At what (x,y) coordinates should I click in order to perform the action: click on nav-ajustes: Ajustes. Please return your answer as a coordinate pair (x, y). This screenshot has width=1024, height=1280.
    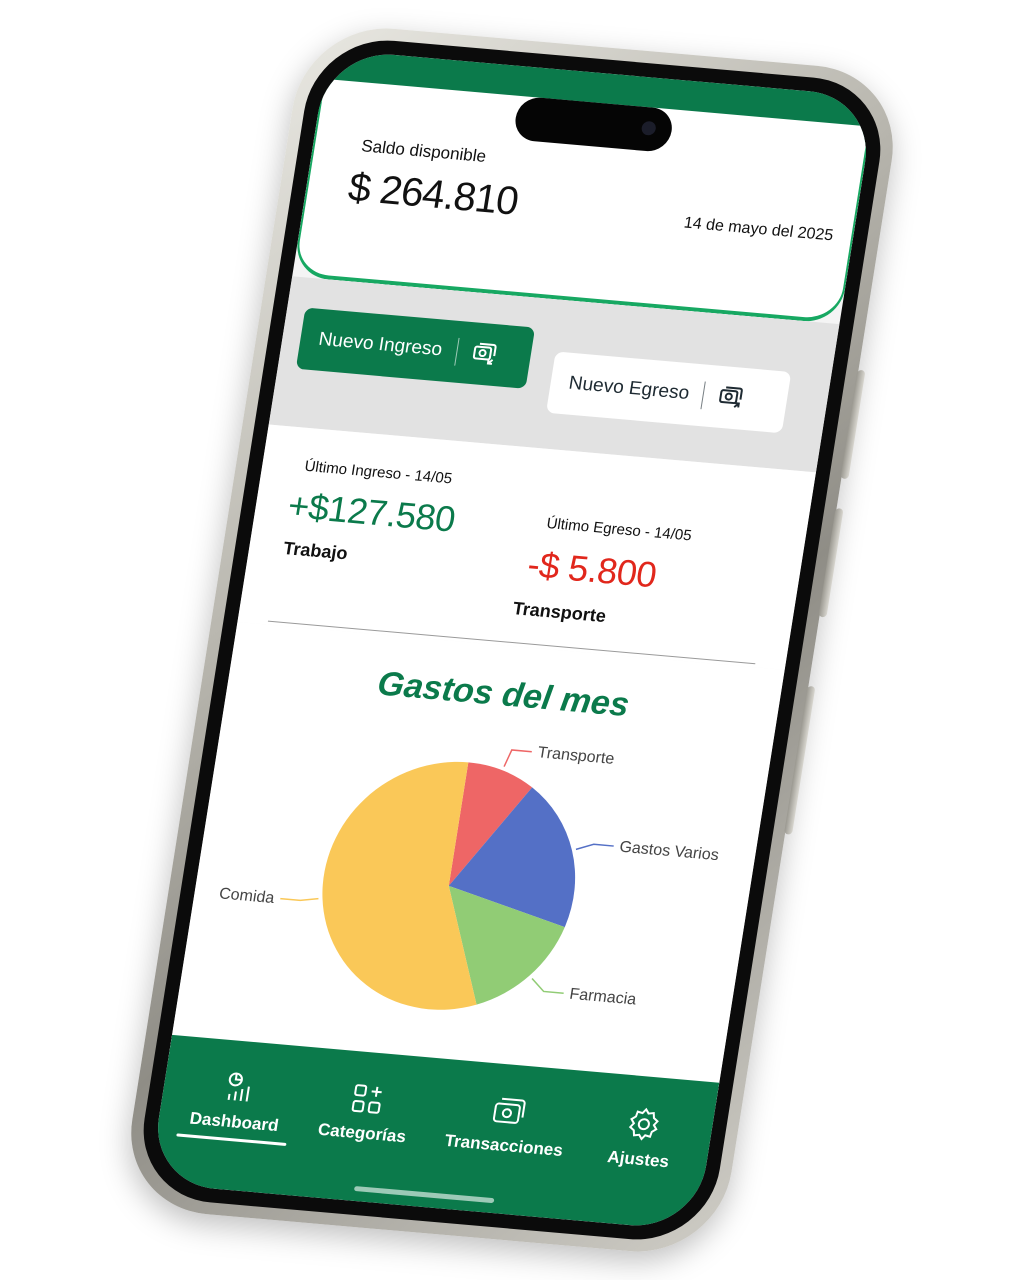
    Looking at the image, I should click on (642, 1138).